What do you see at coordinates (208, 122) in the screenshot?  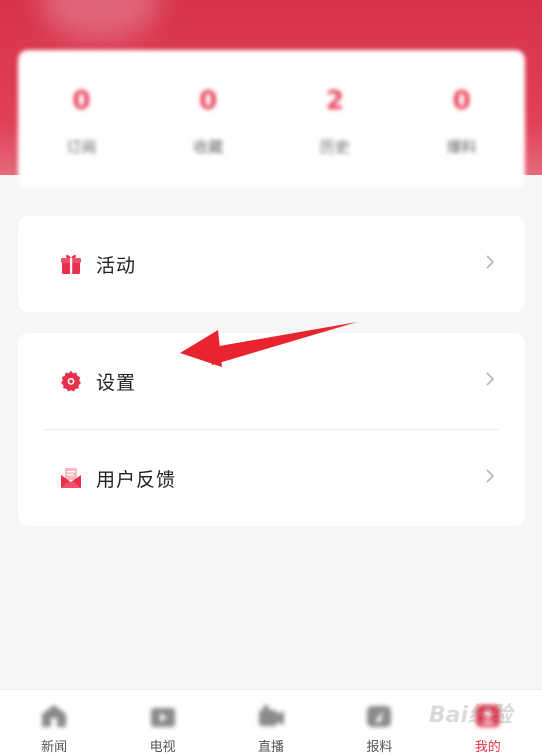 I see `stat-favorites: 0 收藏` at bounding box center [208, 122].